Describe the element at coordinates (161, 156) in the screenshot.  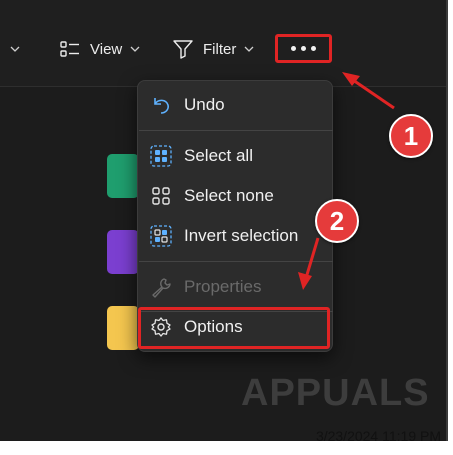
I see `select-all-icon` at that location.